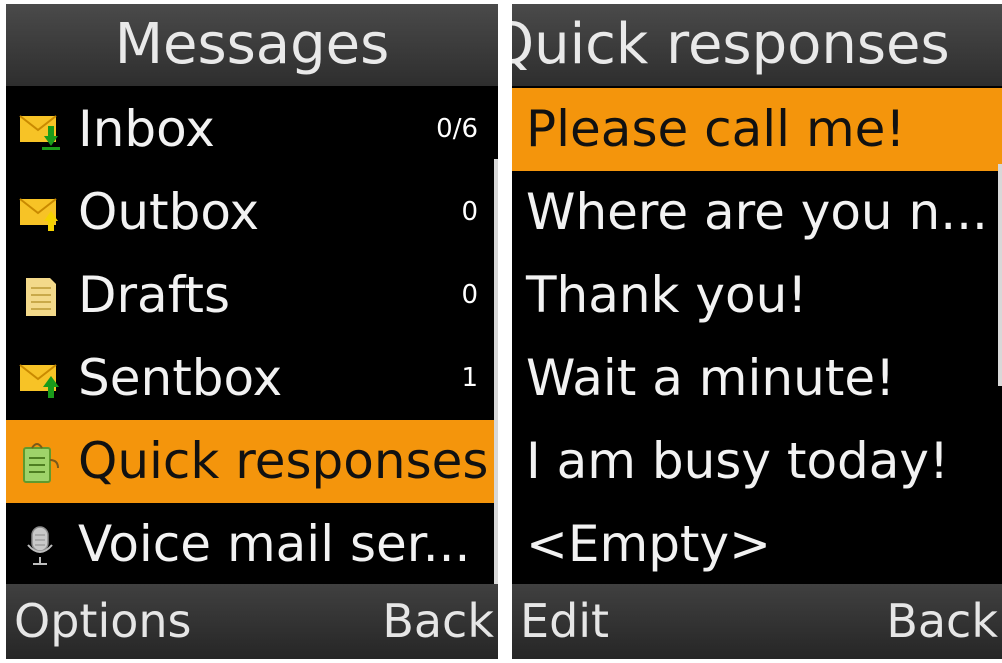  I want to click on response-text: Please call me!, so click(716, 129).